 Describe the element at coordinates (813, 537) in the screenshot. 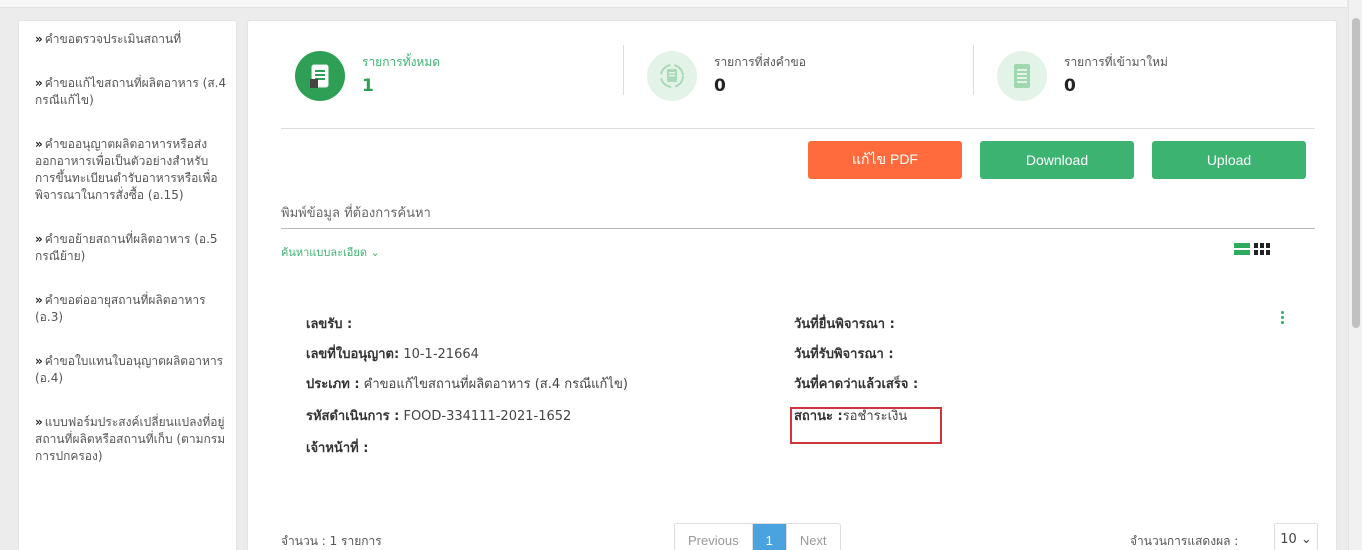

I see `next-page-button: Next` at that location.